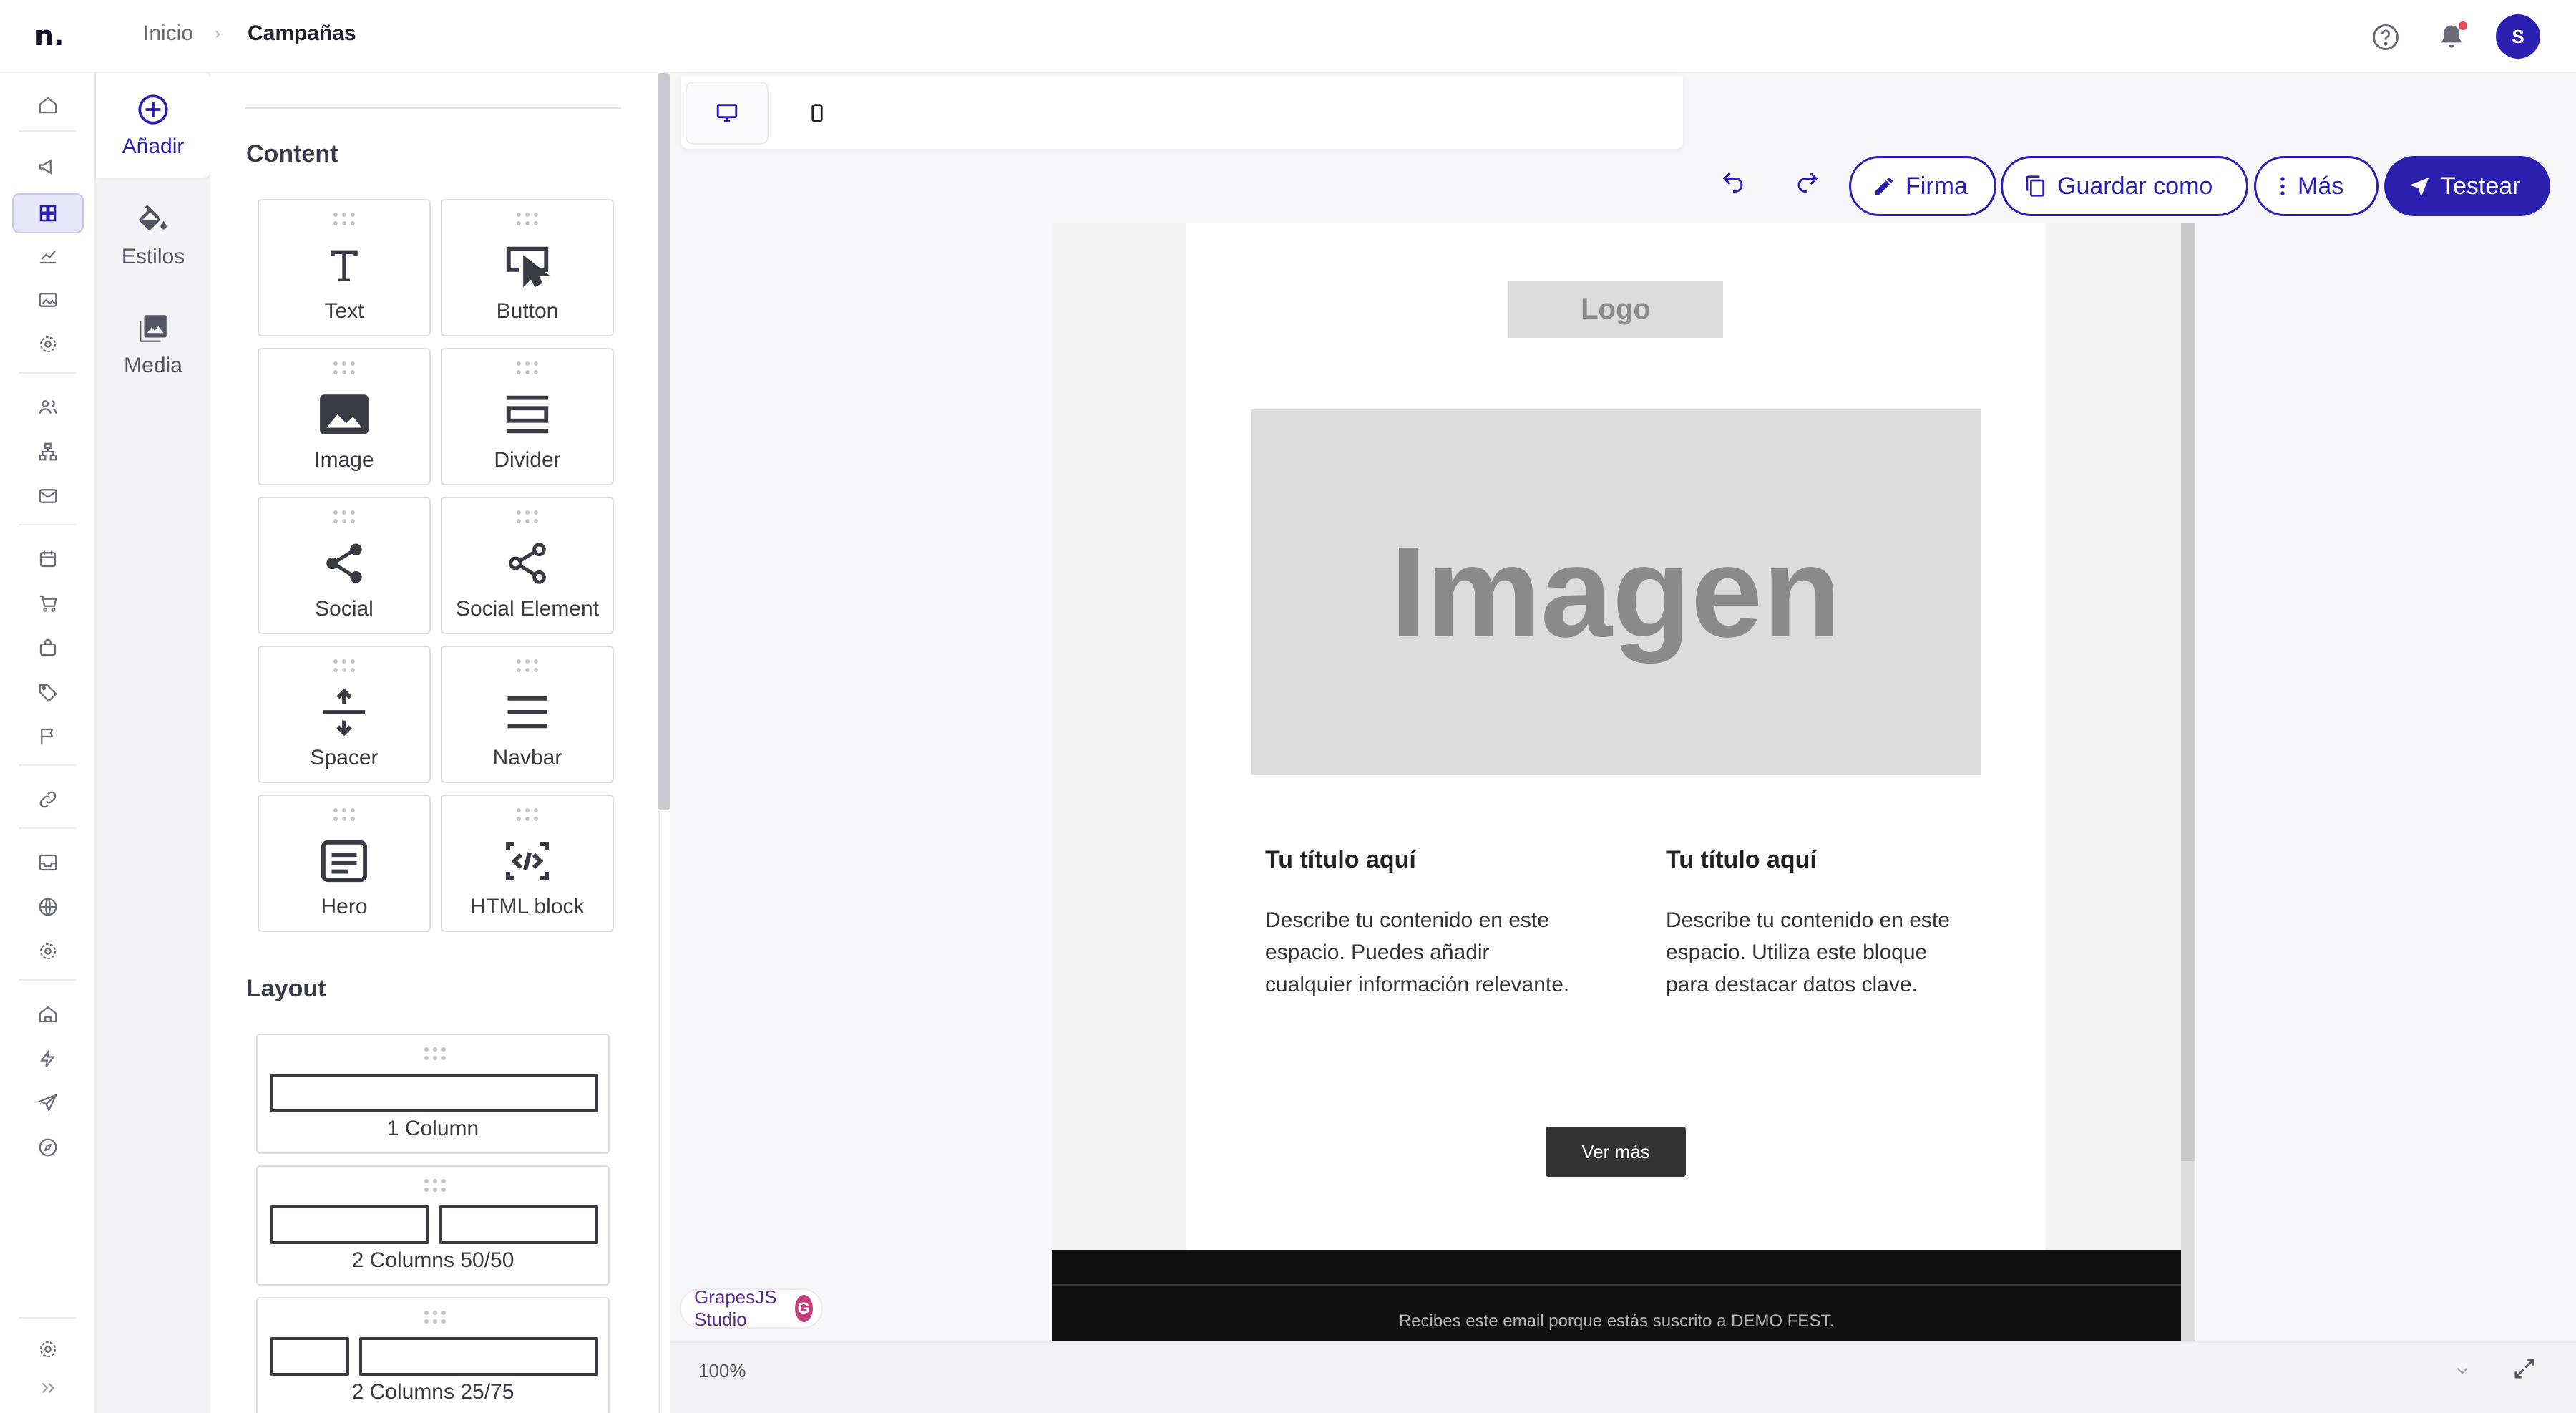 The height and width of the screenshot is (1413, 2576). I want to click on block-social: Social, so click(344, 565).